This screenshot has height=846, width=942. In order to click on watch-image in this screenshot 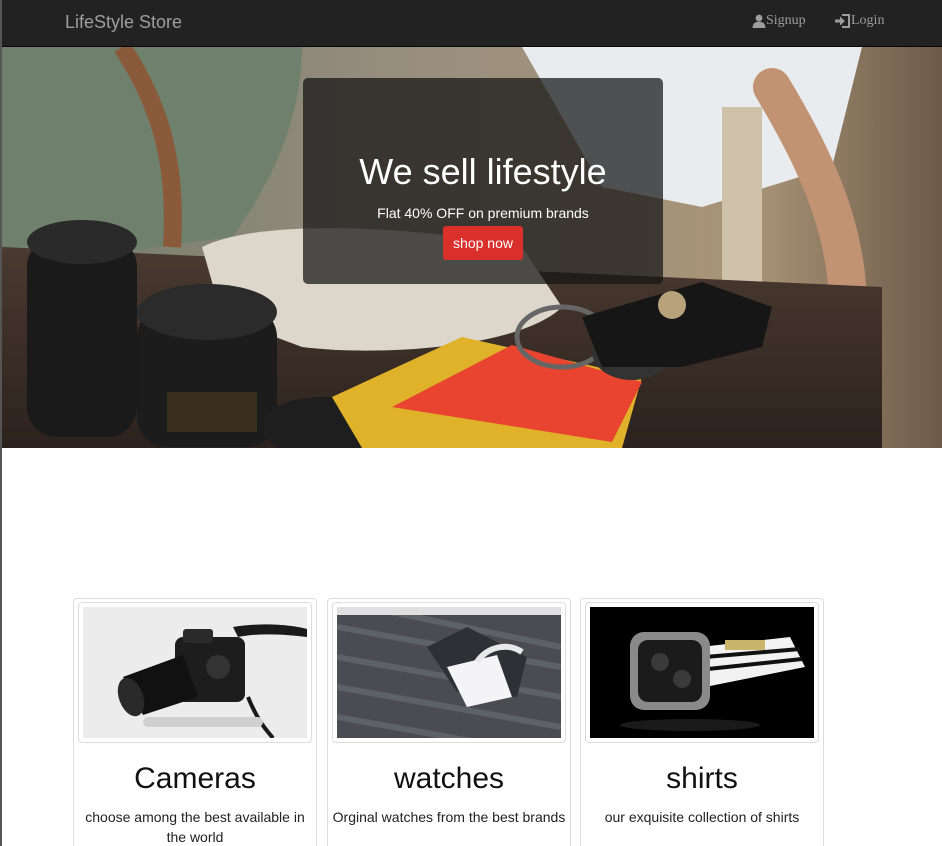, I will do `click(702, 672)`.